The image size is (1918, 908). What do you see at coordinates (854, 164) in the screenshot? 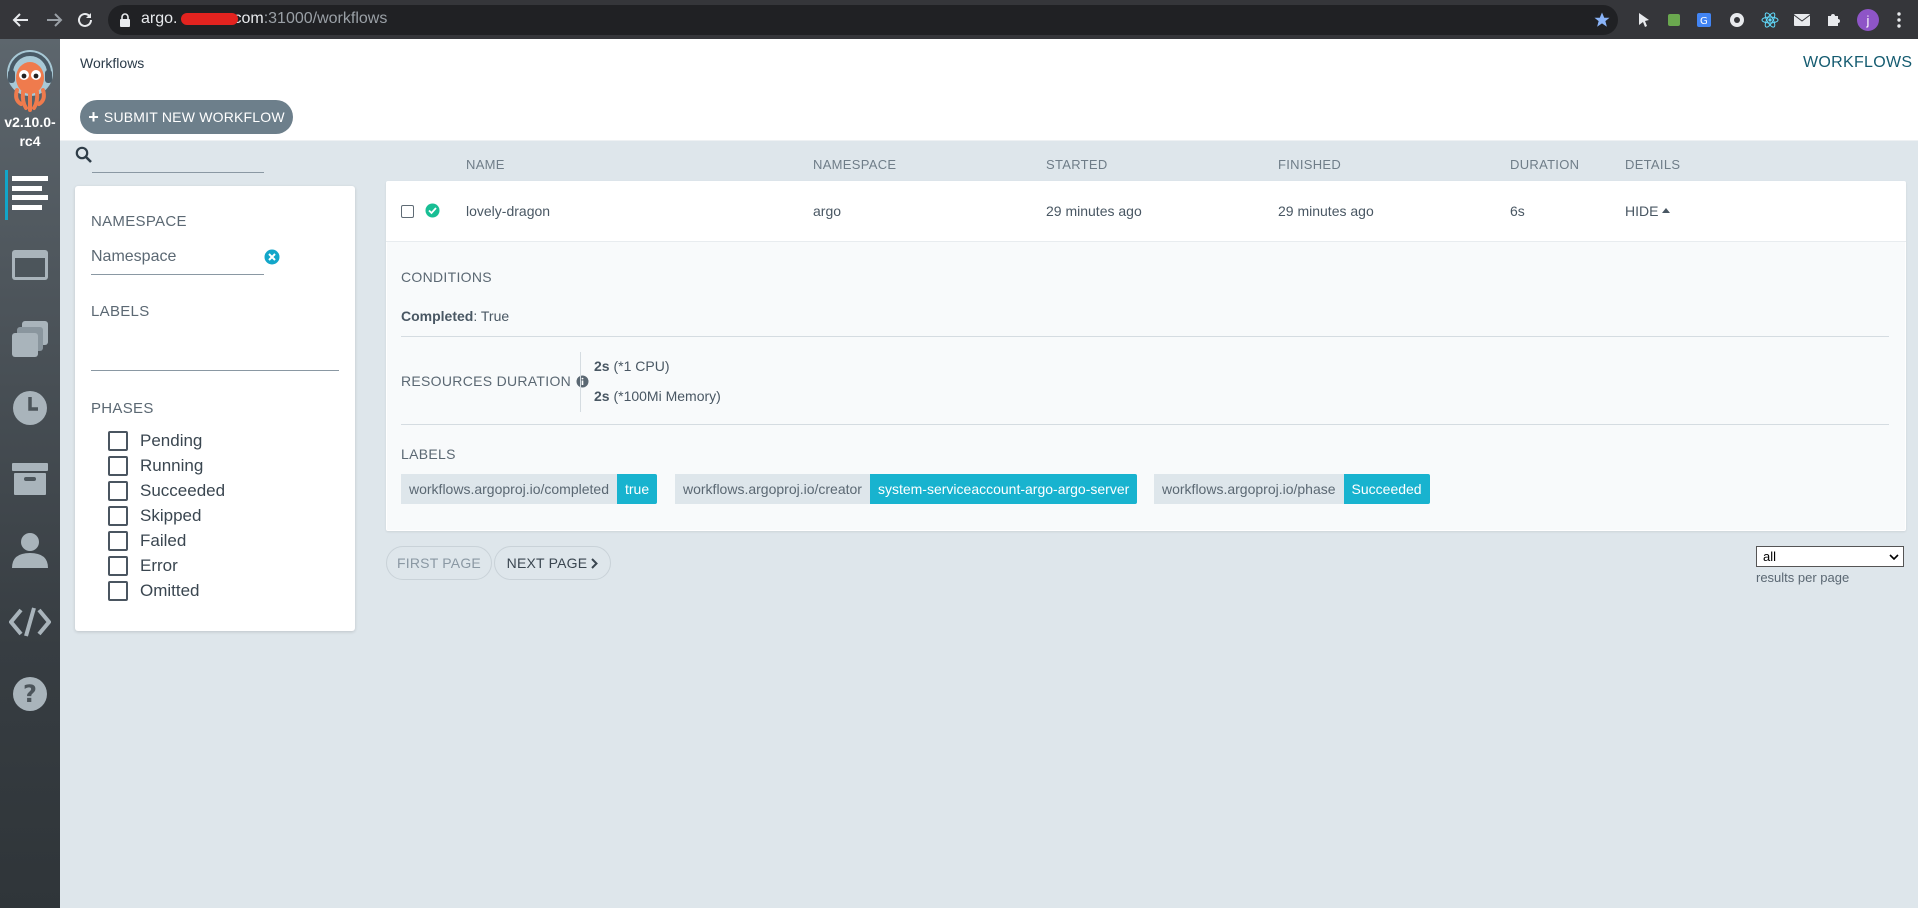
I see `column-header-namespace: NAMESPACE` at bounding box center [854, 164].